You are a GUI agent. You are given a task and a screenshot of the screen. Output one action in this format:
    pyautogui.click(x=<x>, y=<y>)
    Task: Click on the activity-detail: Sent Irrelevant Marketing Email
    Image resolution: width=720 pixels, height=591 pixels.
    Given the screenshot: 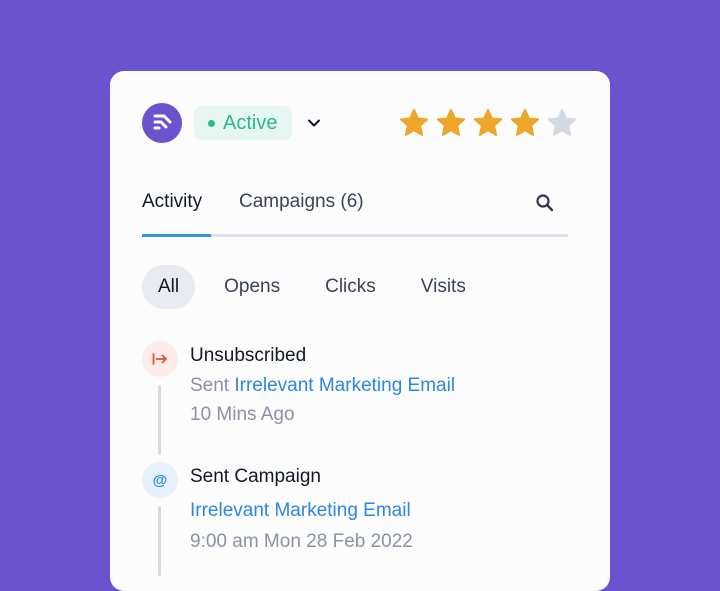 What is the action you would take?
    pyautogui.click(x=322, y=386)
    